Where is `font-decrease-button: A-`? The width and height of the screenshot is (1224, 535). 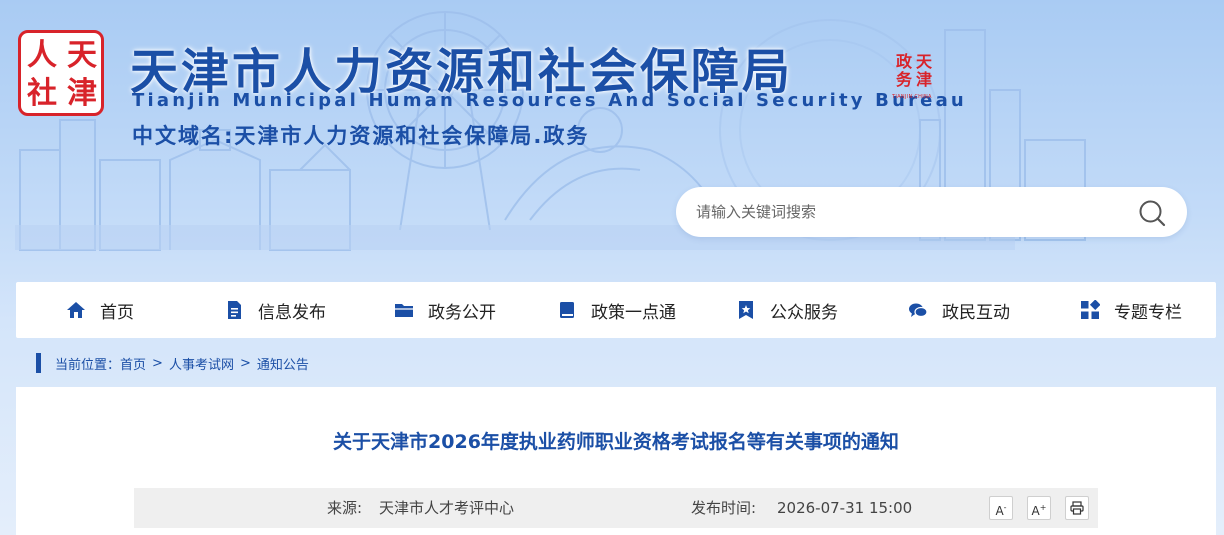
font-decrease-button: A- is located at coordinates (1001, 508).